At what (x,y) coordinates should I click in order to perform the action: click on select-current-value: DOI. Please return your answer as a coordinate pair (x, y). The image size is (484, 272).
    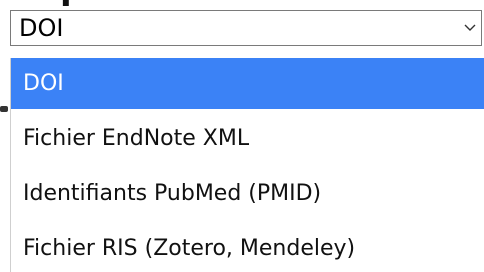
    Looking at the image, I should click on (41, 28).